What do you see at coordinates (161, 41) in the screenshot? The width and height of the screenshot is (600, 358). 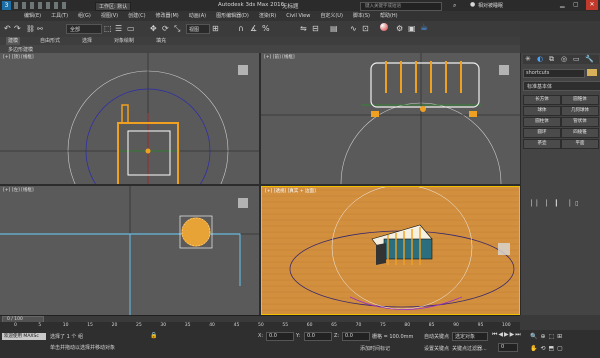 I see `ribbon-tab: 填充` at bounding box center [161, 41].